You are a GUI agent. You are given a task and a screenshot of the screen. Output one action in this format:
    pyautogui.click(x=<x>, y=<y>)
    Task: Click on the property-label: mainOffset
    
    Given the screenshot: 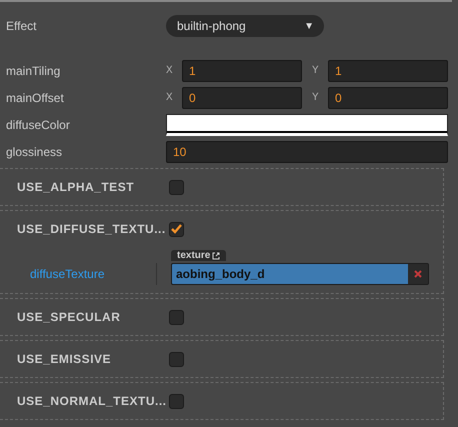 What is the action you would take?
    pyautogui.click(x=35, y=98)
    